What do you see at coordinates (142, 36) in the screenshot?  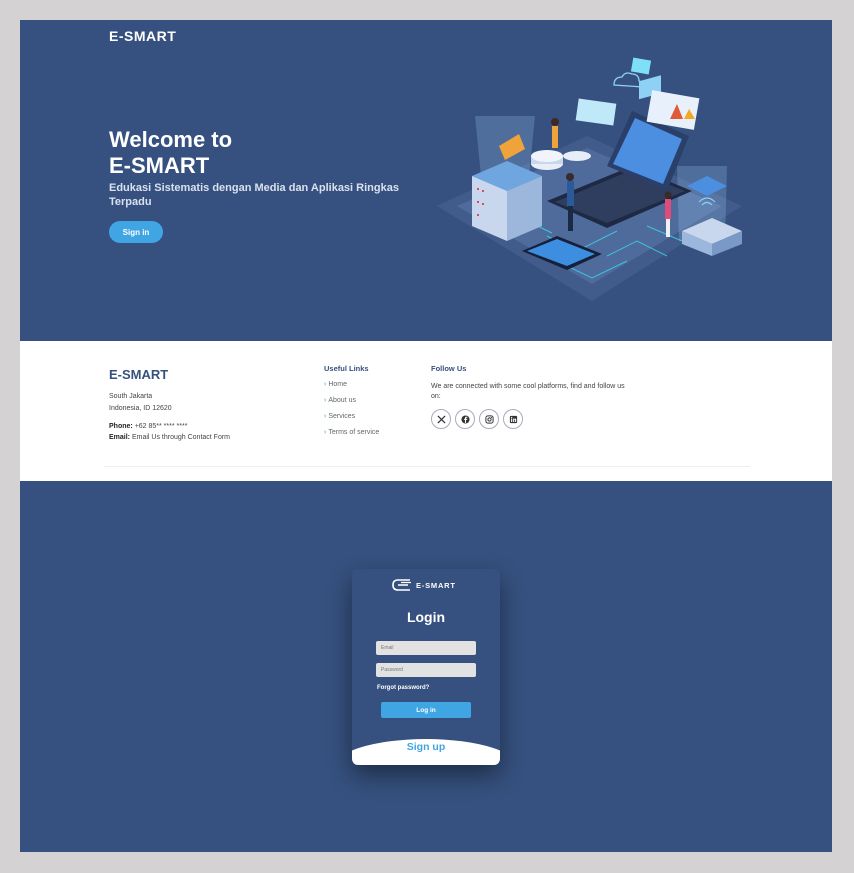 I see `header-logo: E-SMART` at bounding box center [142, 36].